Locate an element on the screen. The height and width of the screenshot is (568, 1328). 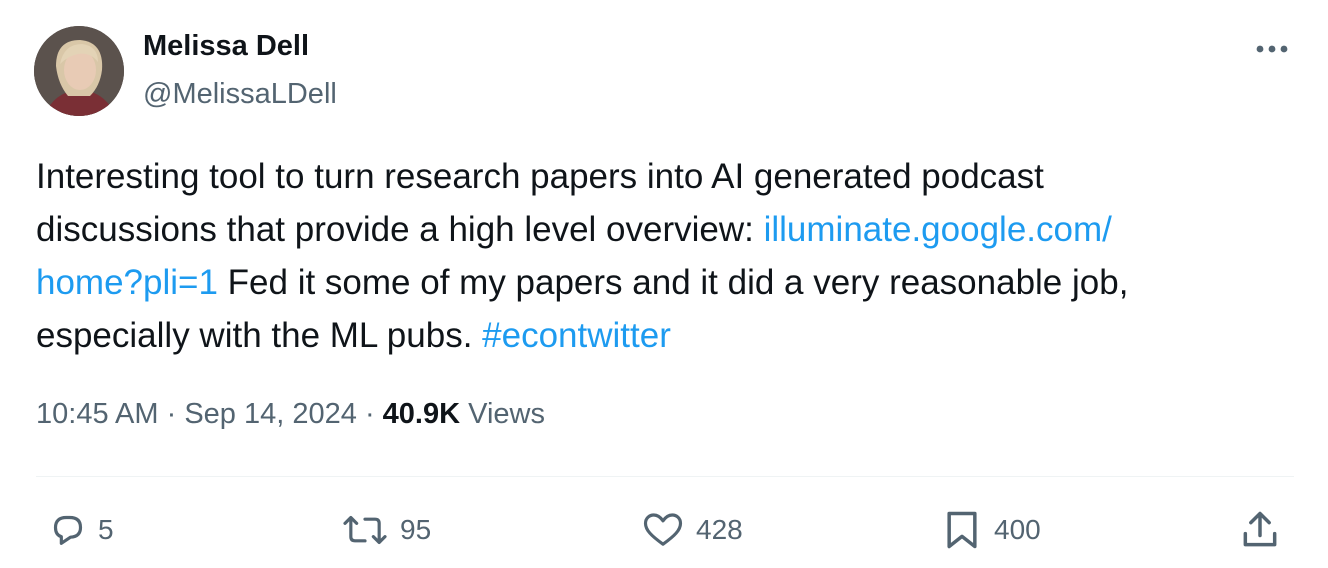
more-button is located at coordinates (1272, 49).